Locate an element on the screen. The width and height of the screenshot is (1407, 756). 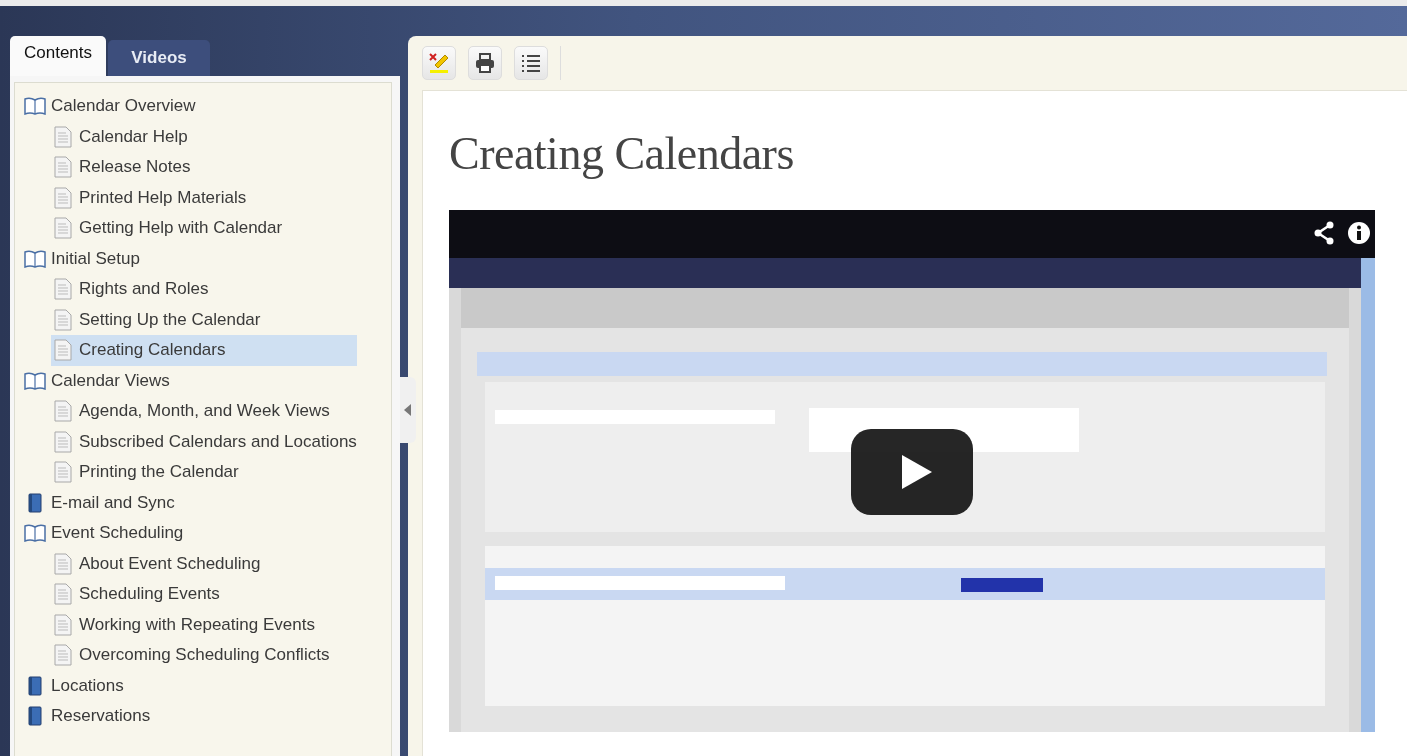
page-title: Creating Calendars is located at coordinates (622, 153).